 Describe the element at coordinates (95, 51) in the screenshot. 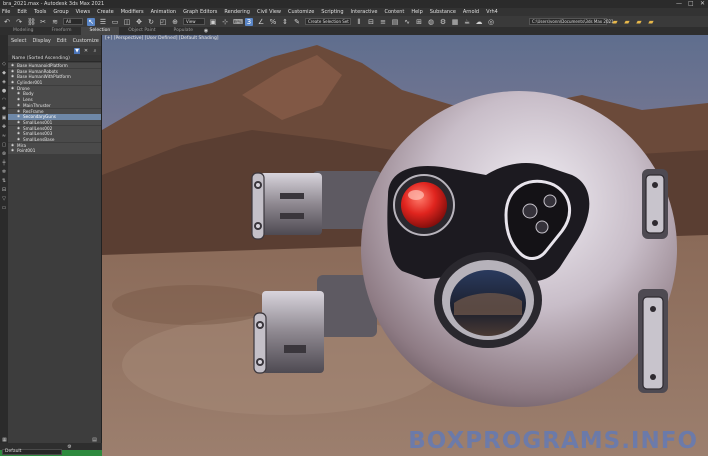

I see `search-icon: ⌕` at that location.